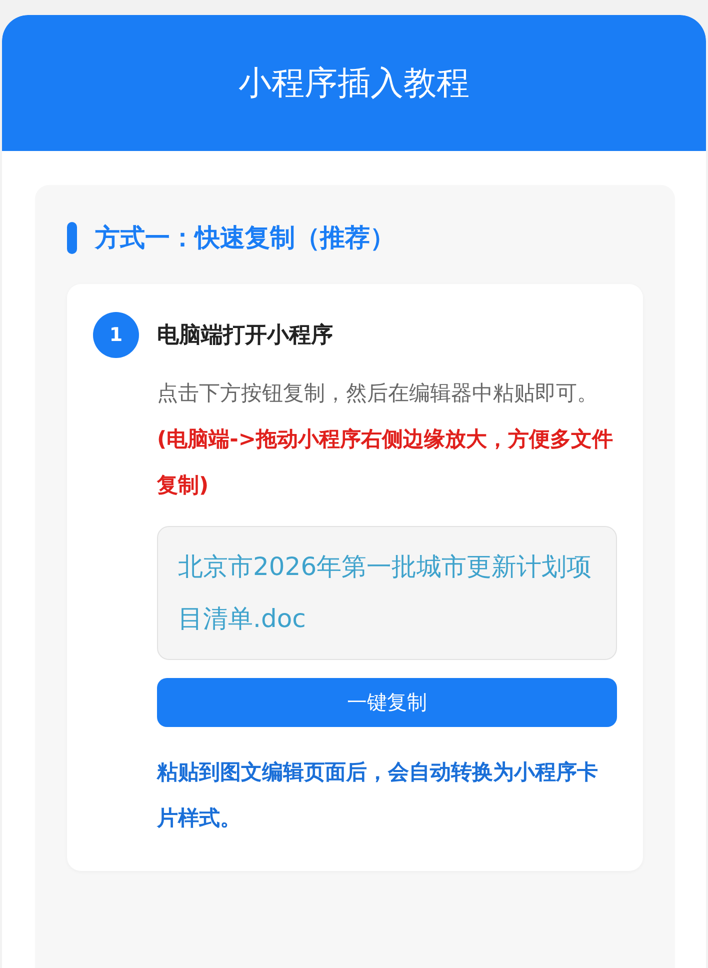 The image size is (708, 968). I want to click on step-number: 1, so click(116, 335).